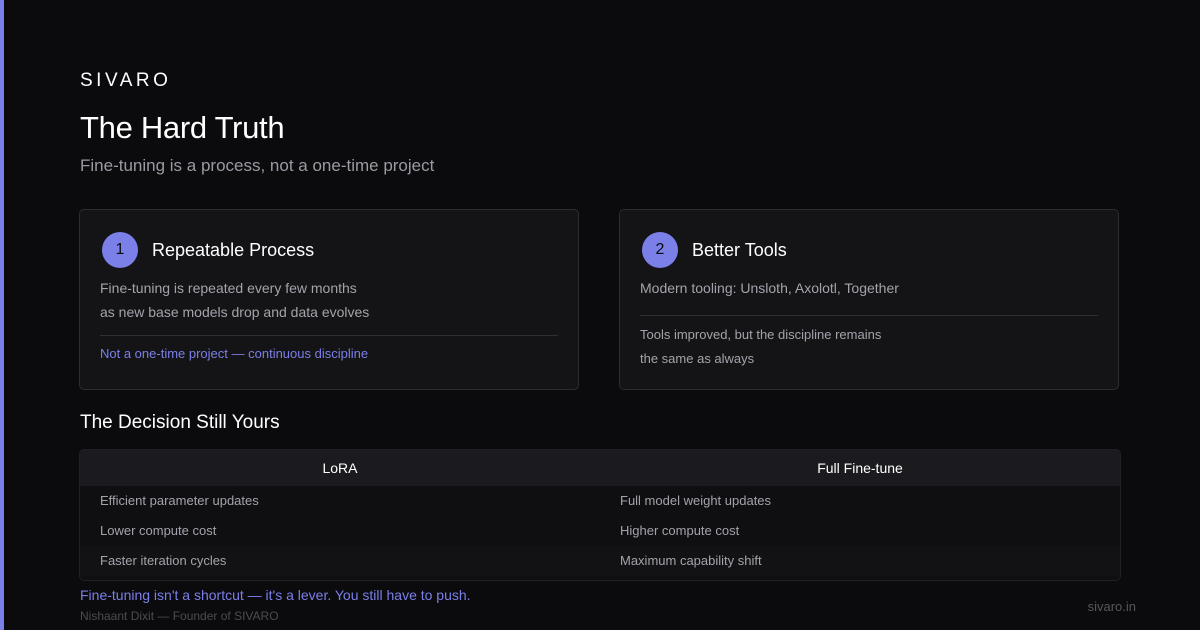  I want to click on step-number-badge: 2, so click(660, 250).